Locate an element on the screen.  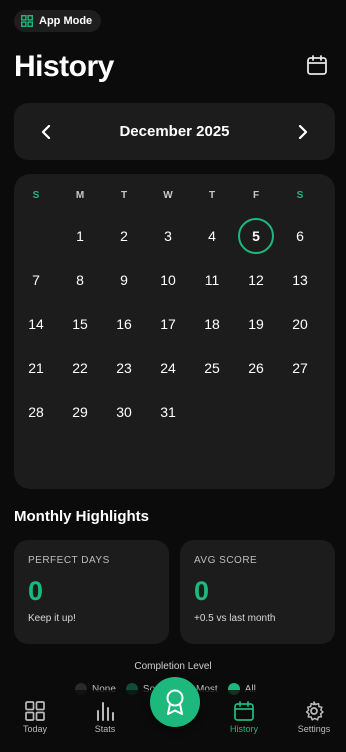
calendar-day: 25 is located at coordinates (212, 368).